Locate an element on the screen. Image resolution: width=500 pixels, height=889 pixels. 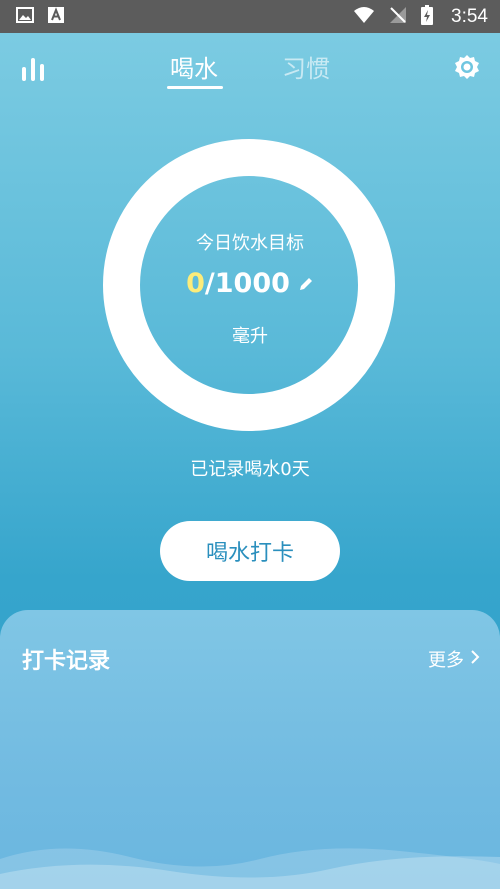
current-intake: 0 is located at coordinates (195, 283).